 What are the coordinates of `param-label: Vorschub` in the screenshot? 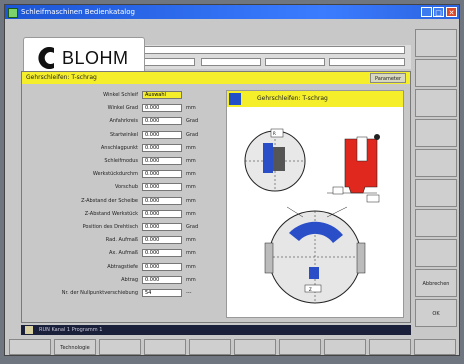 It's located at (126, 187).